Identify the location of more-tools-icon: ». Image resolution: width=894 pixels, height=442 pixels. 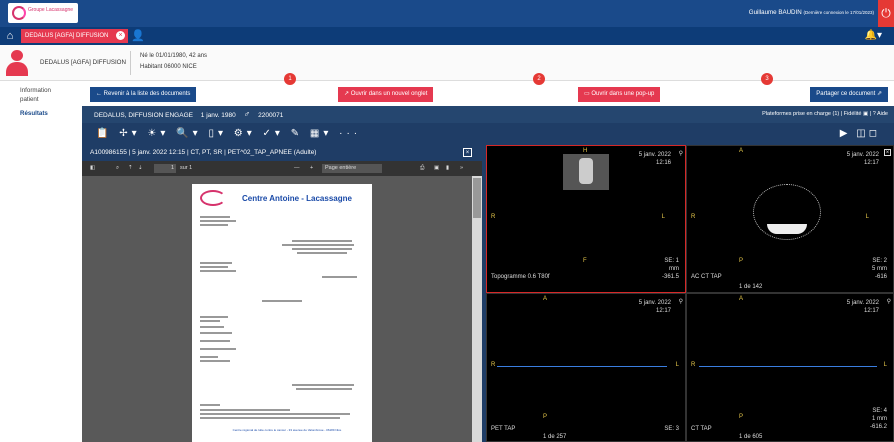
(461, 168).